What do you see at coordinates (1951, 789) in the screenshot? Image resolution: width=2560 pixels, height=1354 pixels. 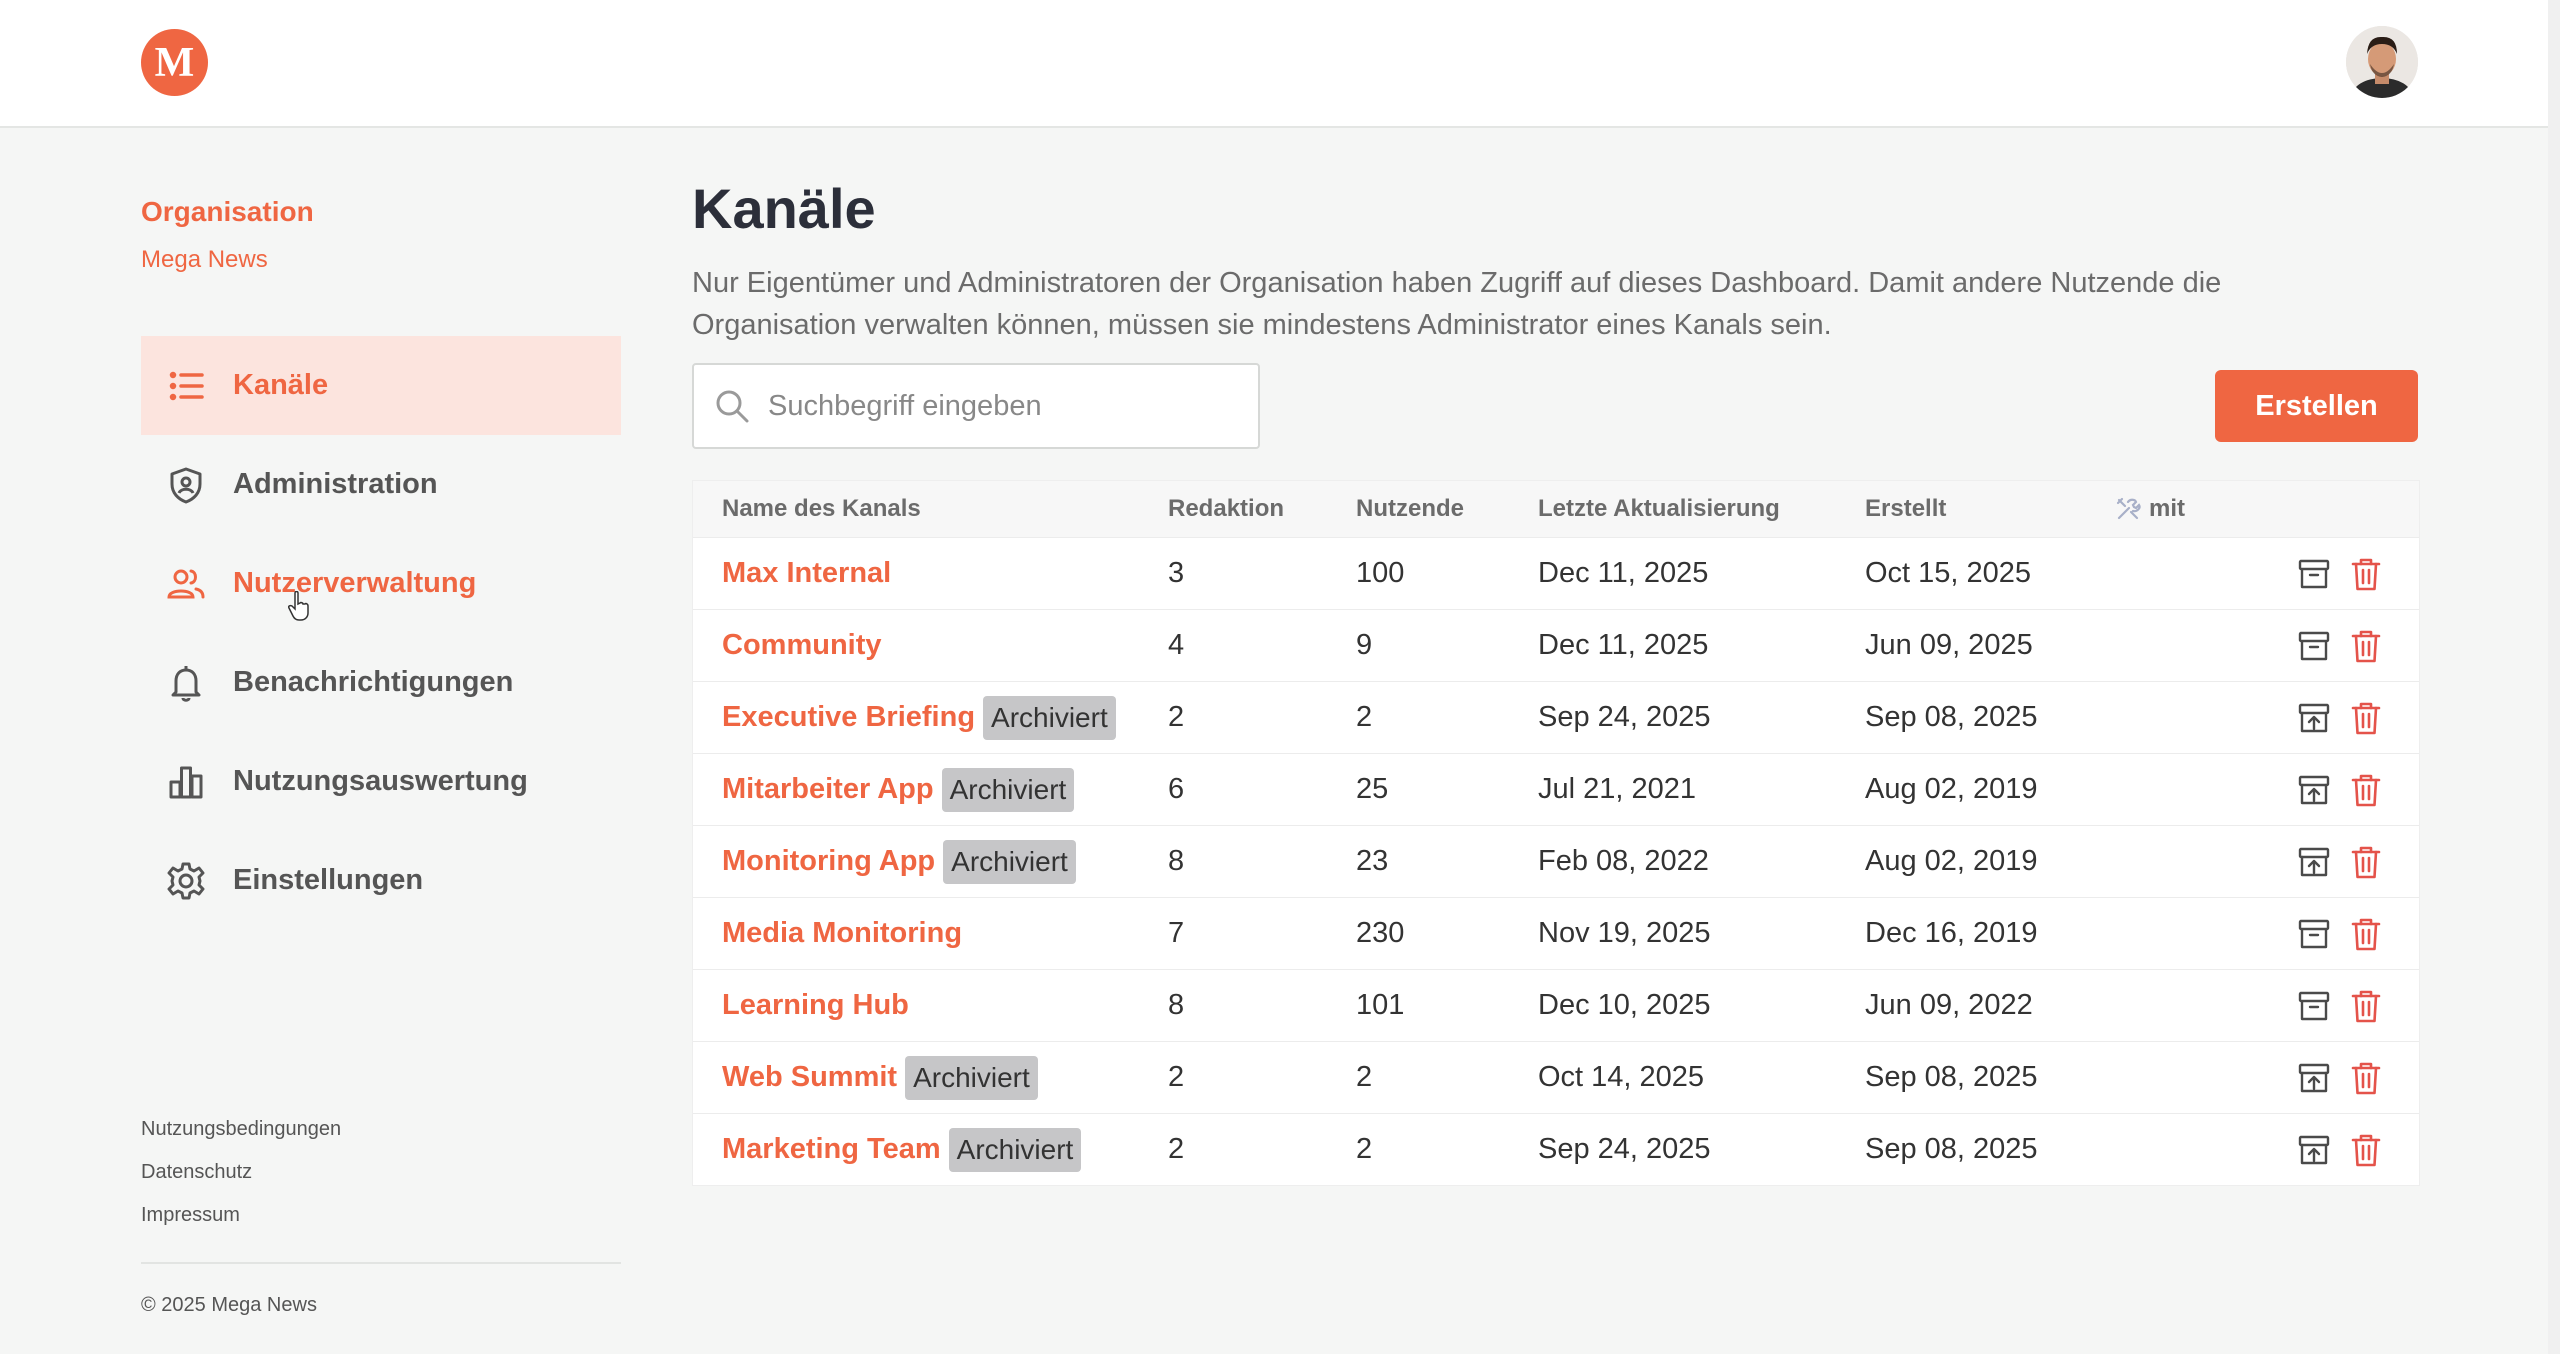 I see `cell-created: Aug 02, 2019` at bounding box center [1951, 789].